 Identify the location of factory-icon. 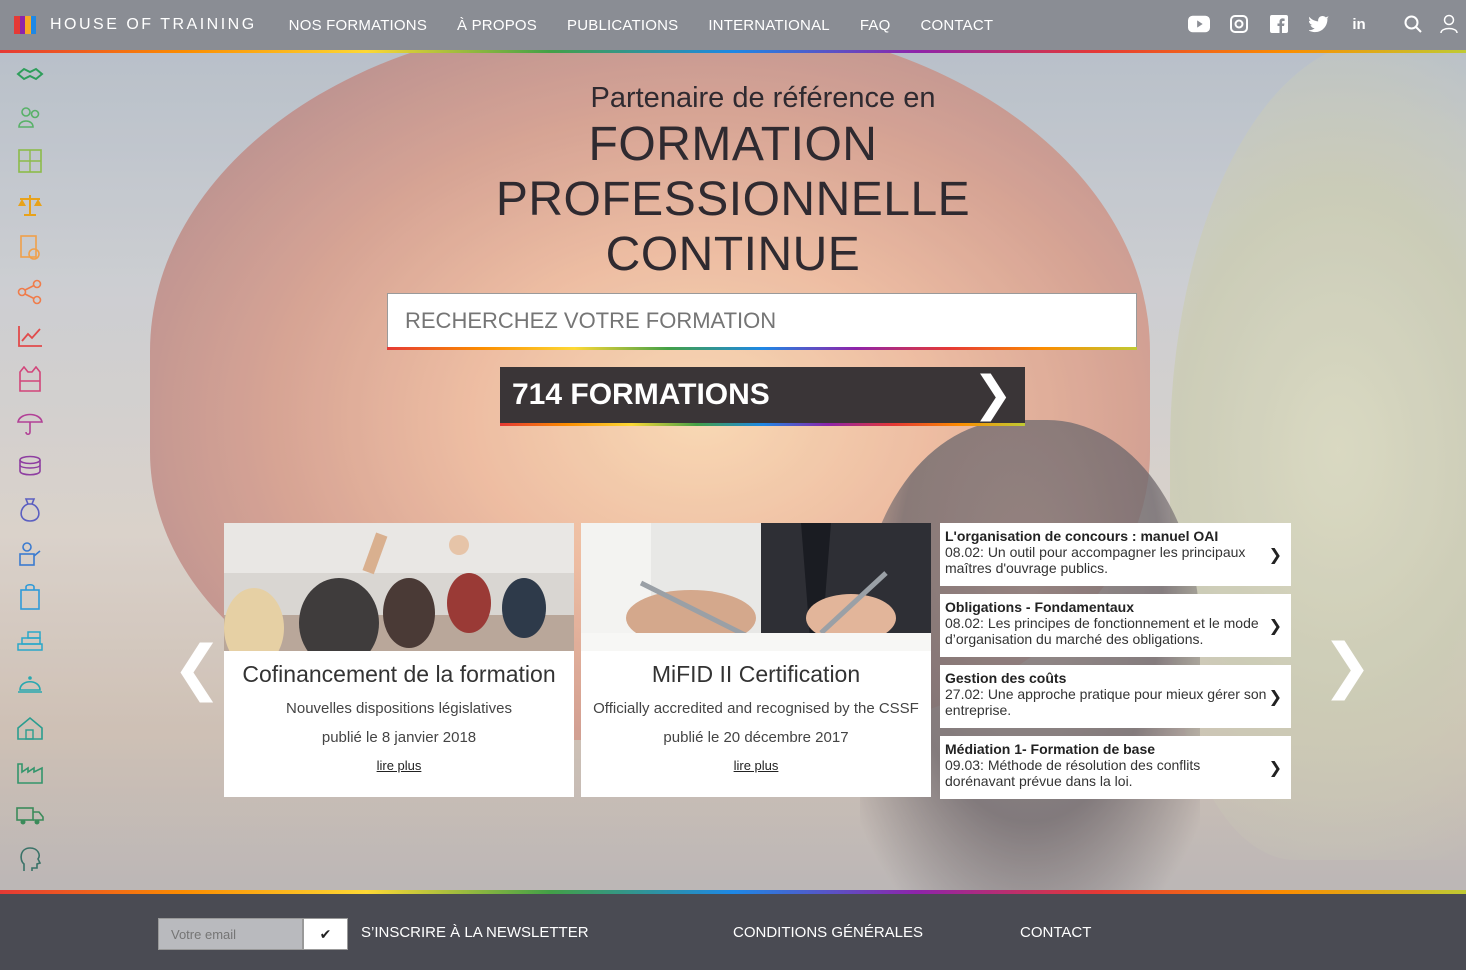
(30, 772).